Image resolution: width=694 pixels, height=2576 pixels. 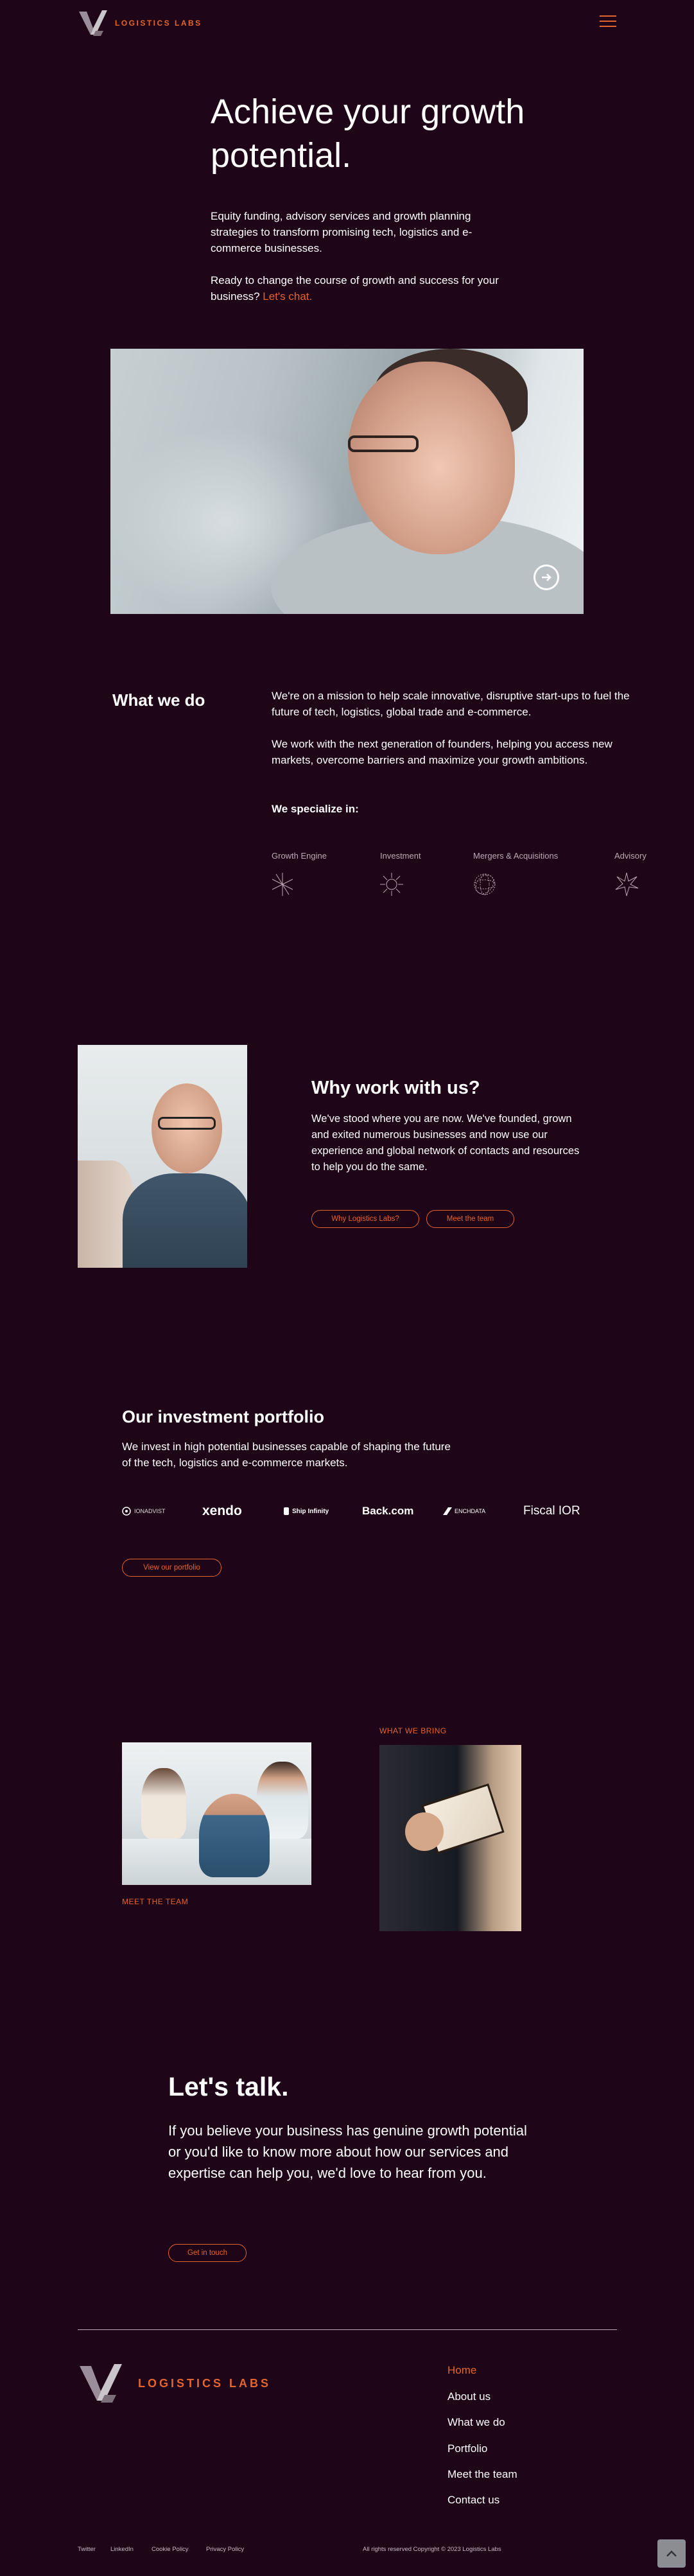 What do you see at coordinates (482, 2474) in the screenshot?
I see `footer-nav-meet-team: Meet the team` at bounding box center [482, 2474].